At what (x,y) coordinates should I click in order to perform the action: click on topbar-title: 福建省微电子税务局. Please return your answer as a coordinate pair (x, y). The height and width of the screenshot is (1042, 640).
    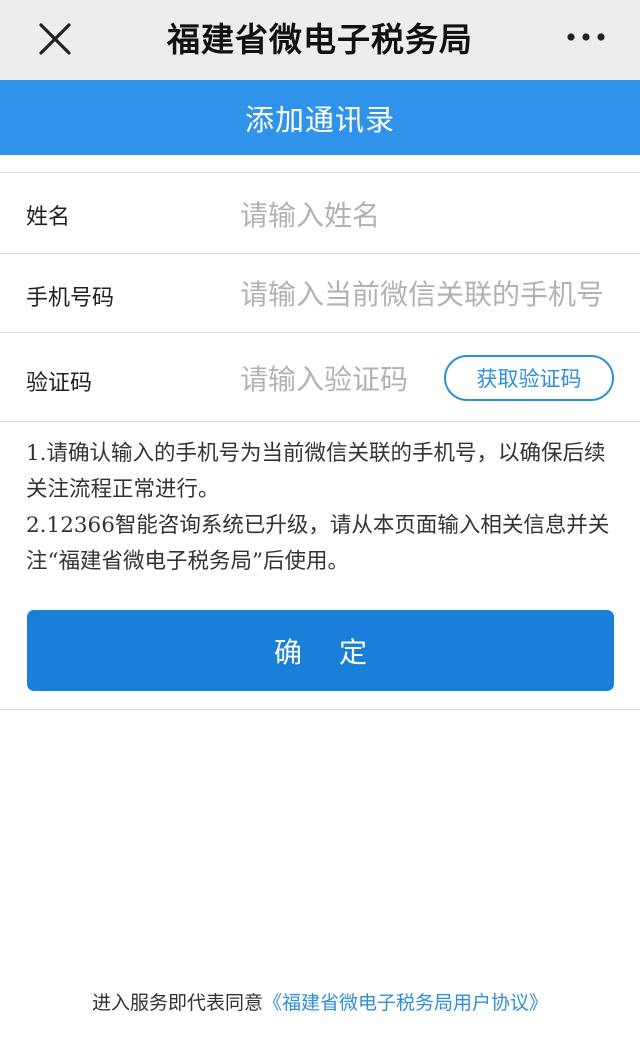
    Looking at the image, I should click on (320, 39).